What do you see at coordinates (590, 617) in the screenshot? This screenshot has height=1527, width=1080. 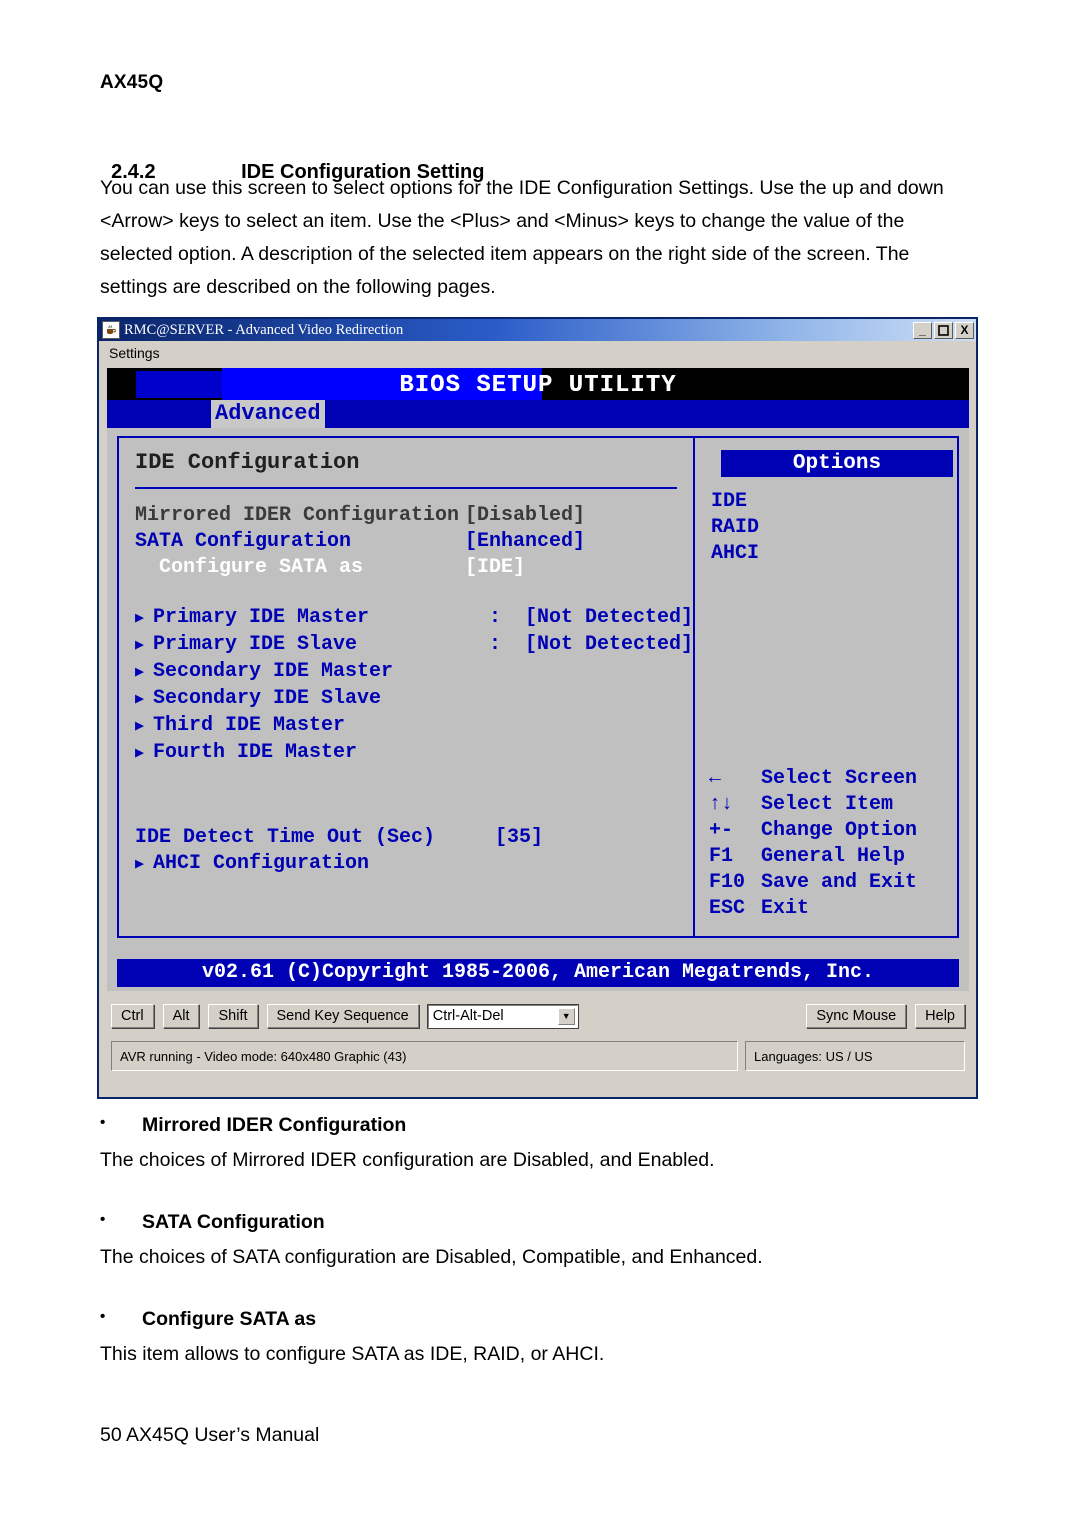 I see `device-value: : [Not Detected]` at bounding box center [590, 617].